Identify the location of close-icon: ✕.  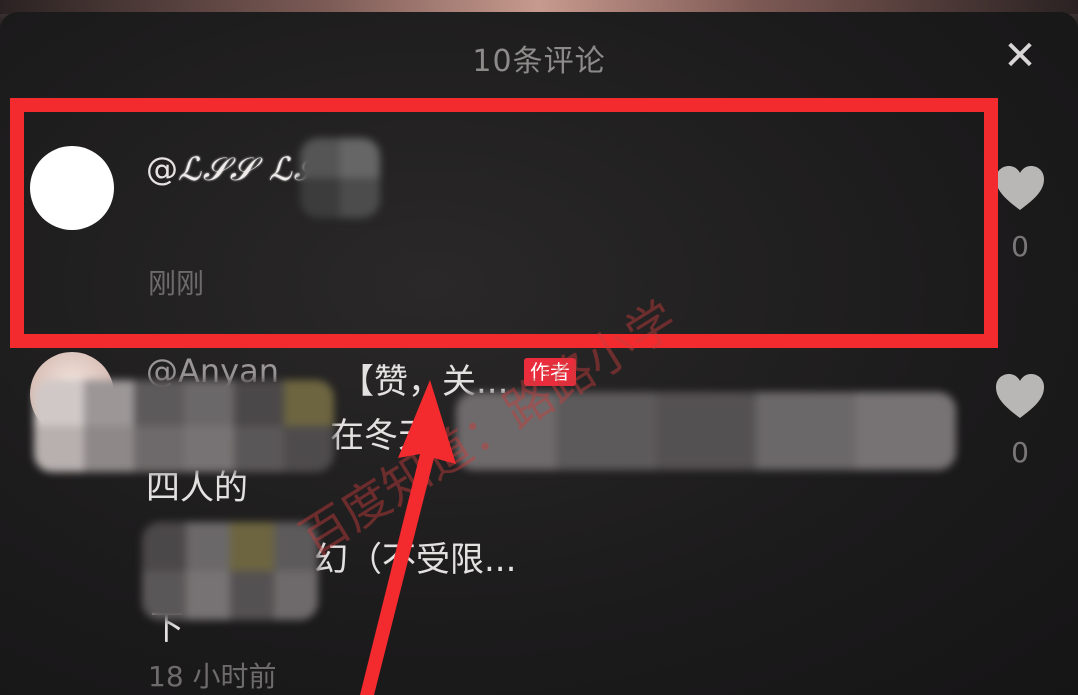
(1020, 56).